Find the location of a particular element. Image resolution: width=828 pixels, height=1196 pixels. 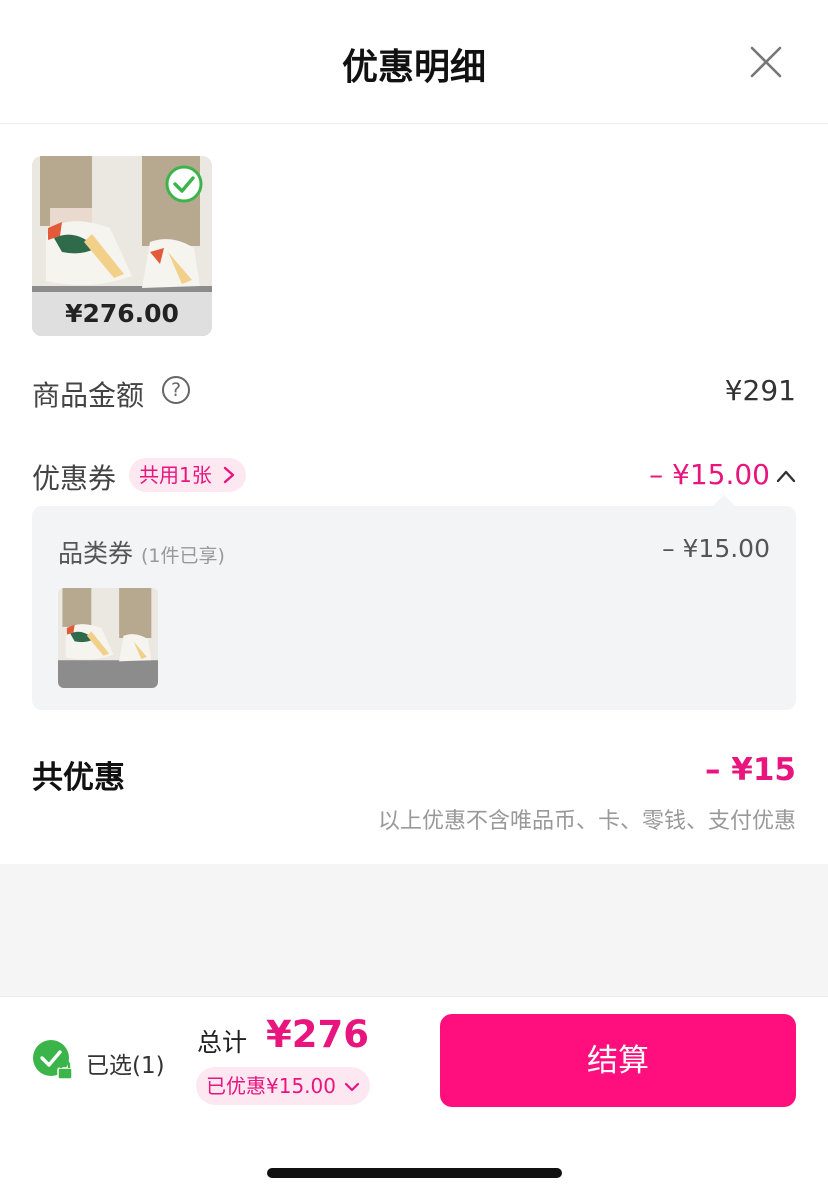

chevron-up-icon is located at coordinates (786, 476).